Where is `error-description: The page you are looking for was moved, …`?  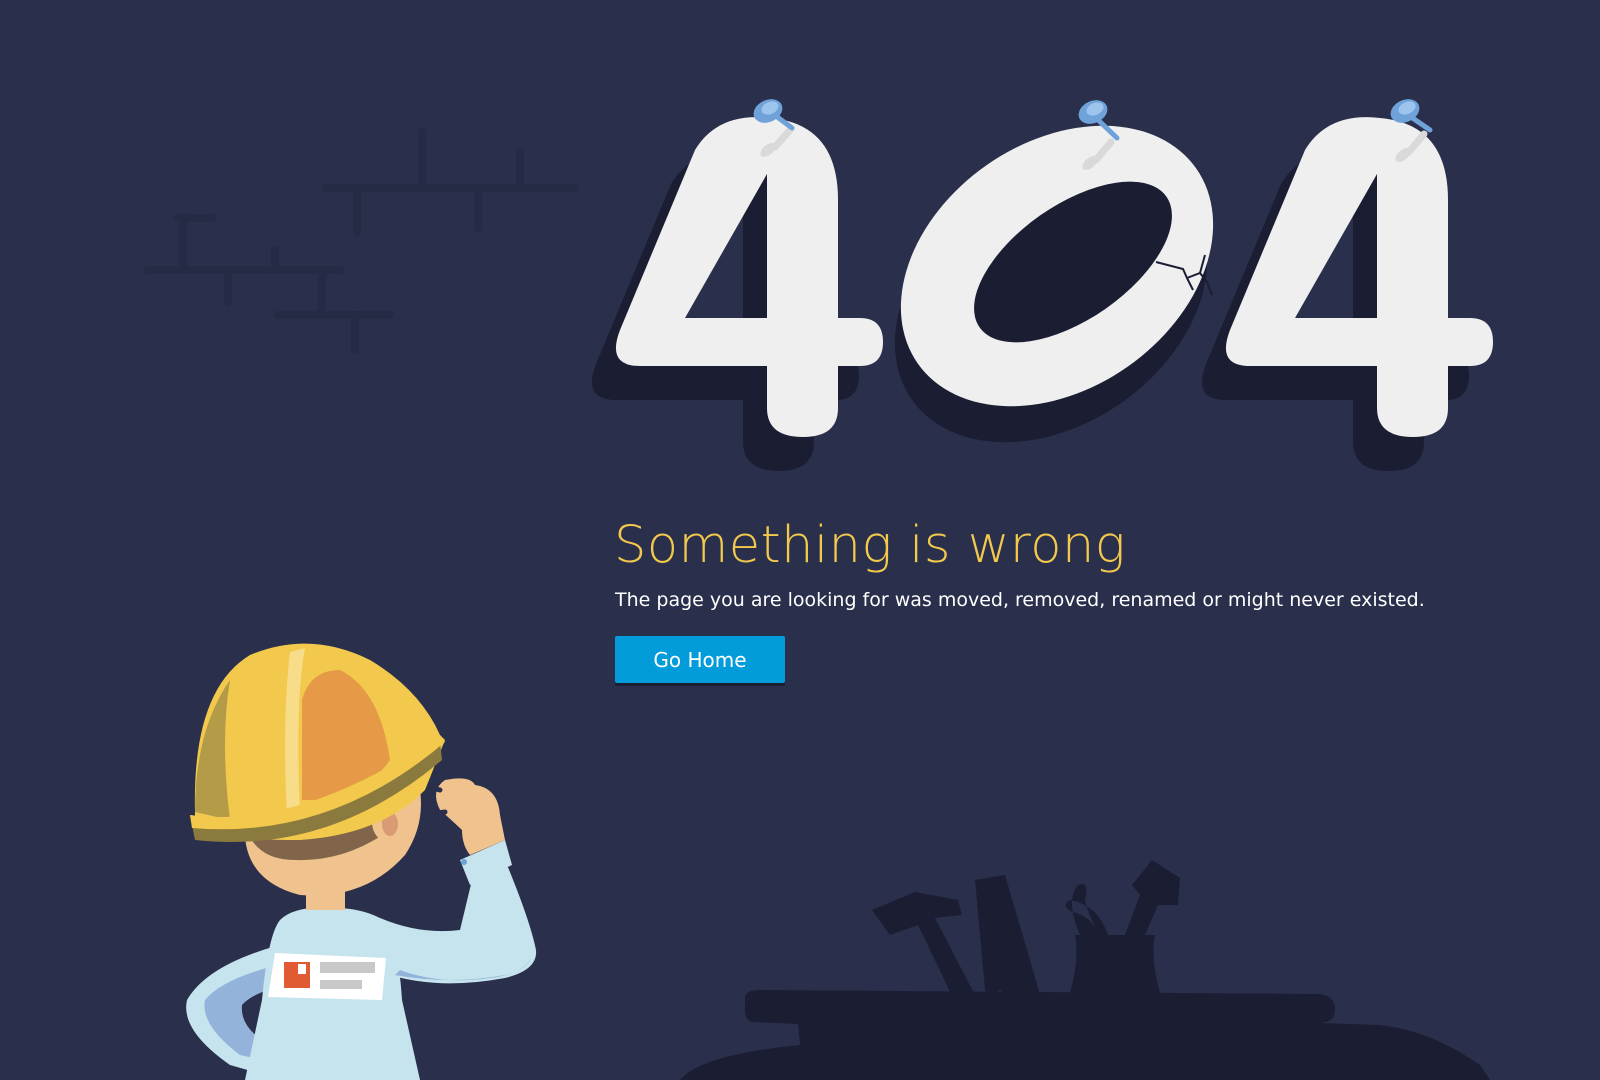 error-description: The page you are looking for was moved, … is located at coordinates (1020, 600).